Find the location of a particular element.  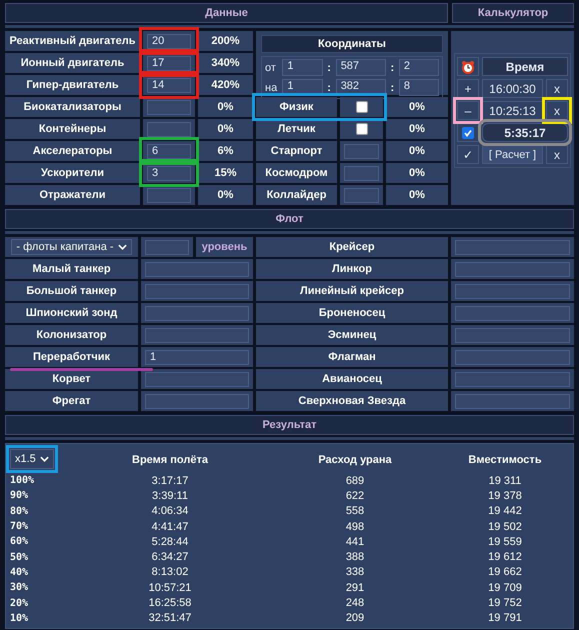

time-field: 16:00:30 is located at coordinates (512, 88).